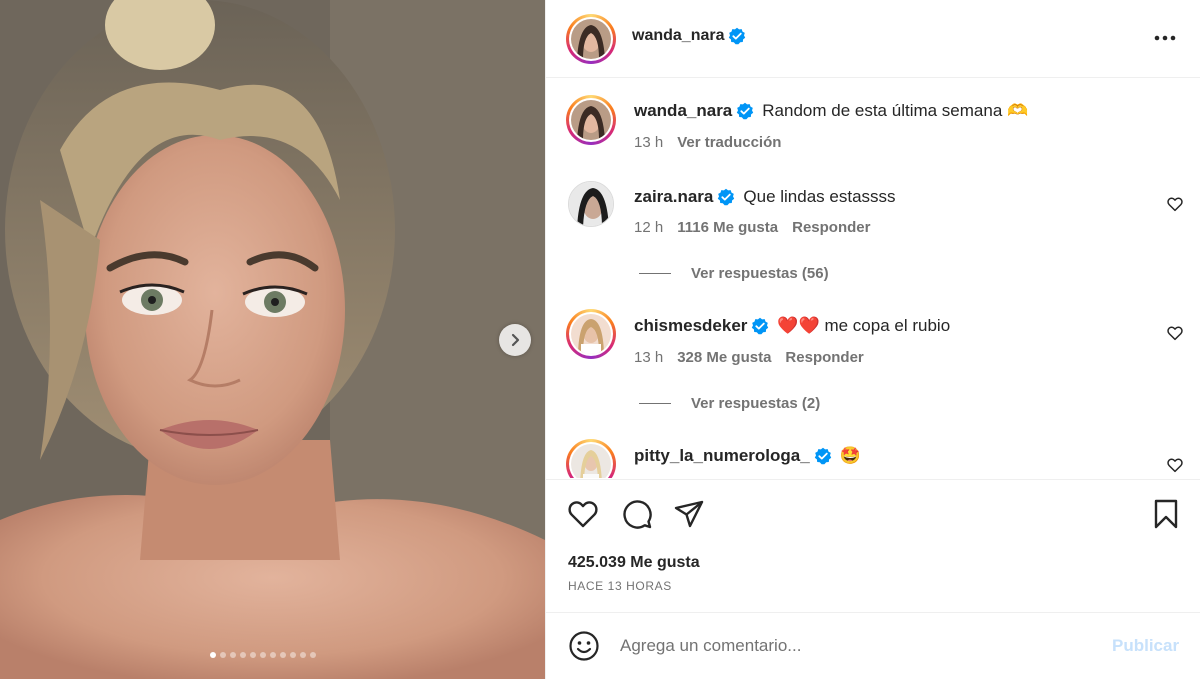  What do you see at coordinates (649, 357) in the screenshot?
I see `comment-time: 13 h` at bounding box center [649, 357].